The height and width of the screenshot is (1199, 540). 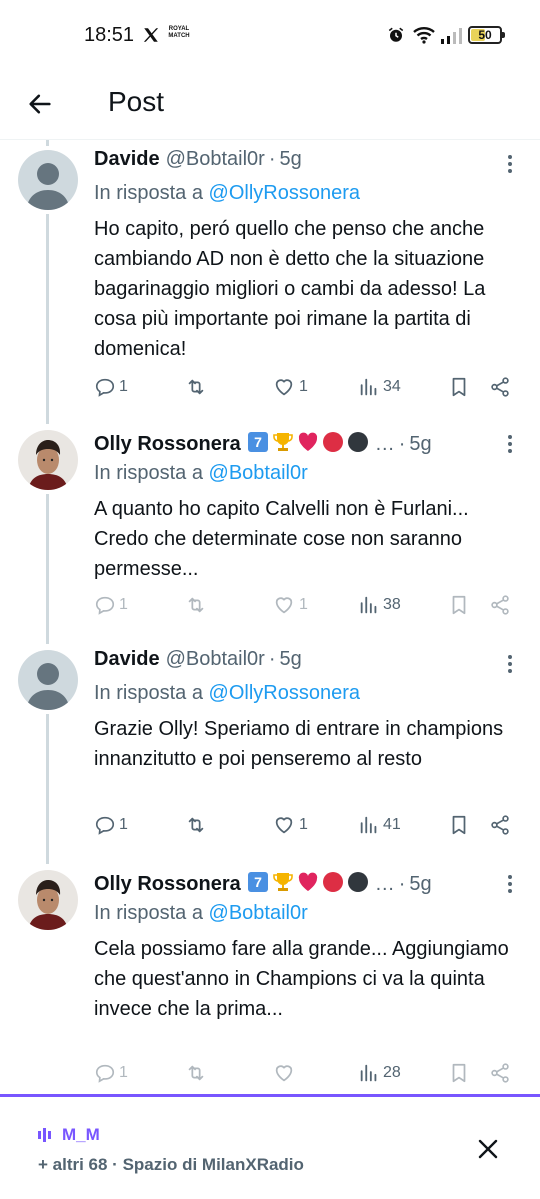 What do you see at coordinates (396, 34) in the screenshot?
I see `alarm-icon` at bounding box center [396, 34].